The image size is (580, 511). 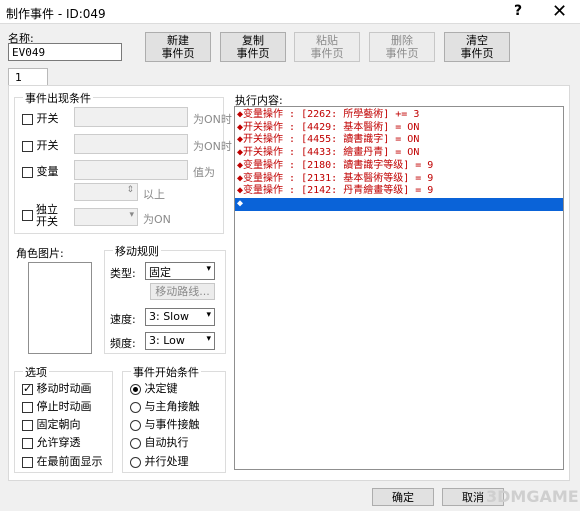 I want to click on speed-value: 3: Slow, so click(x=169, y=316).